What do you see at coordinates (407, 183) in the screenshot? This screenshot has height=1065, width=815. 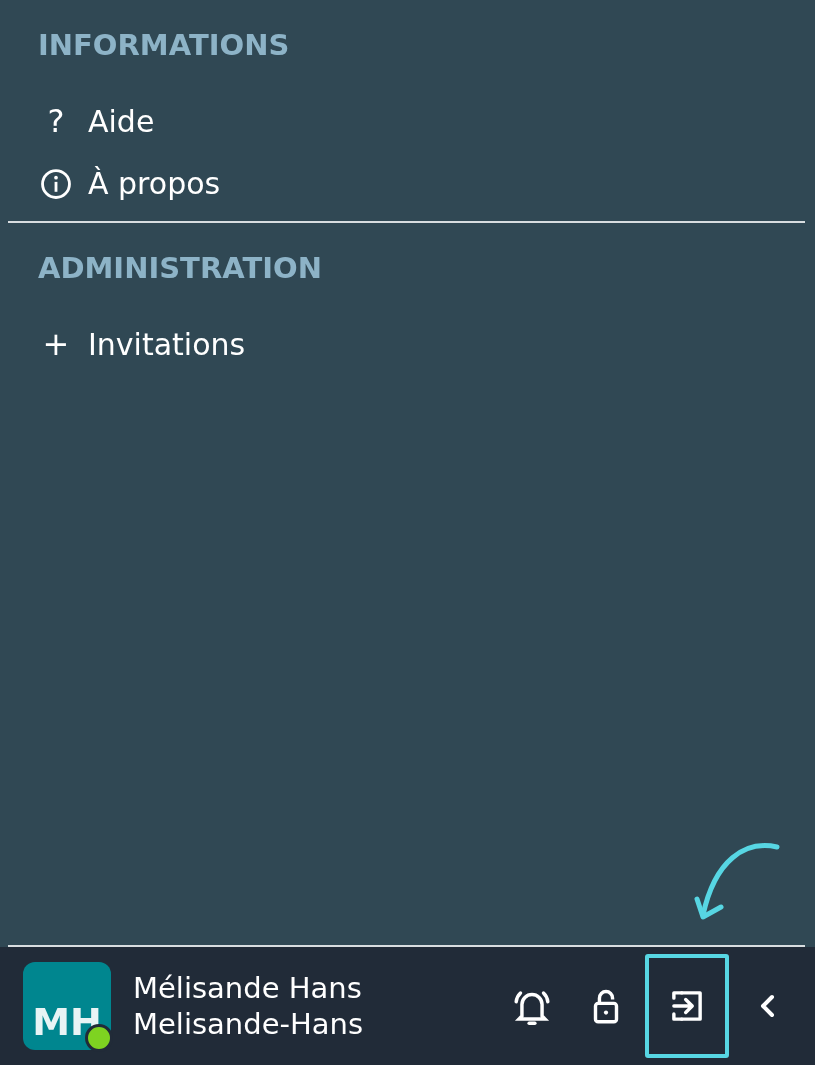 I see `menu-item: À propos` at bounding box center [407, 183].